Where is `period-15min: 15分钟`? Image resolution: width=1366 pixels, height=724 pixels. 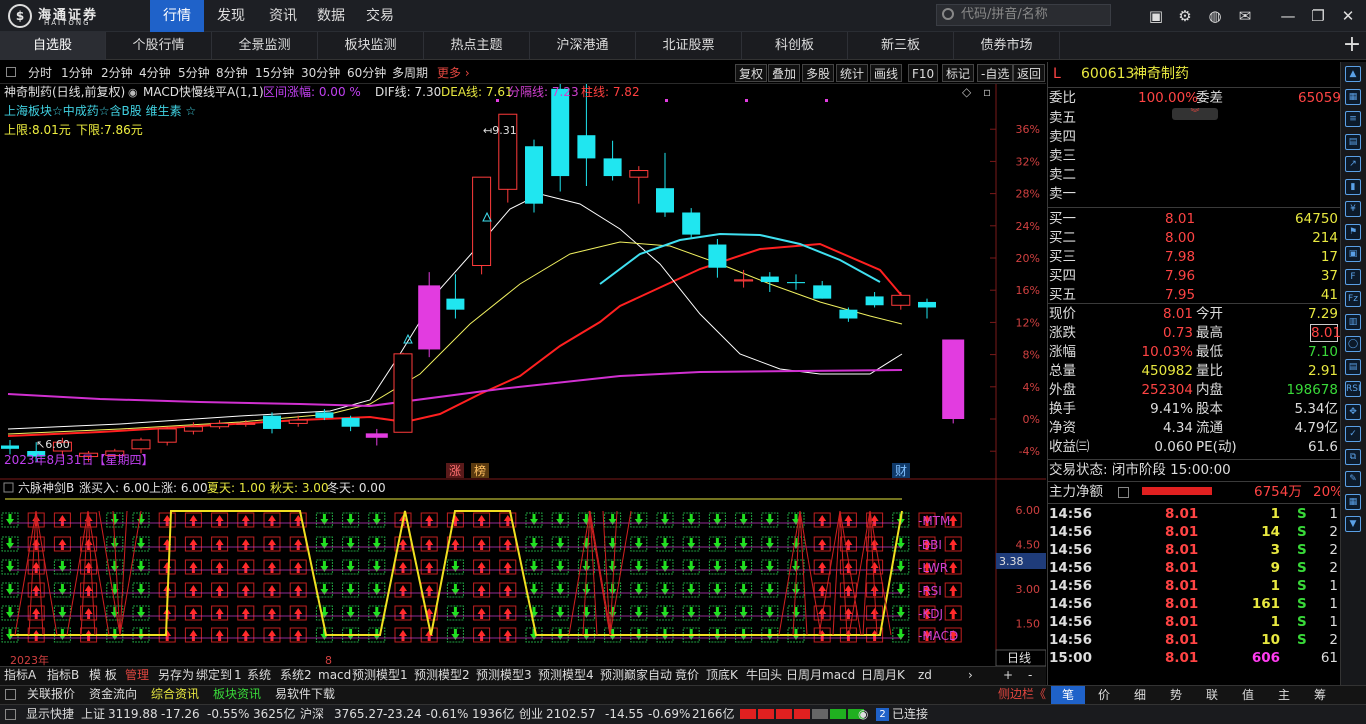
period-15min: 15分钟 is located at coordinates (274, 73).